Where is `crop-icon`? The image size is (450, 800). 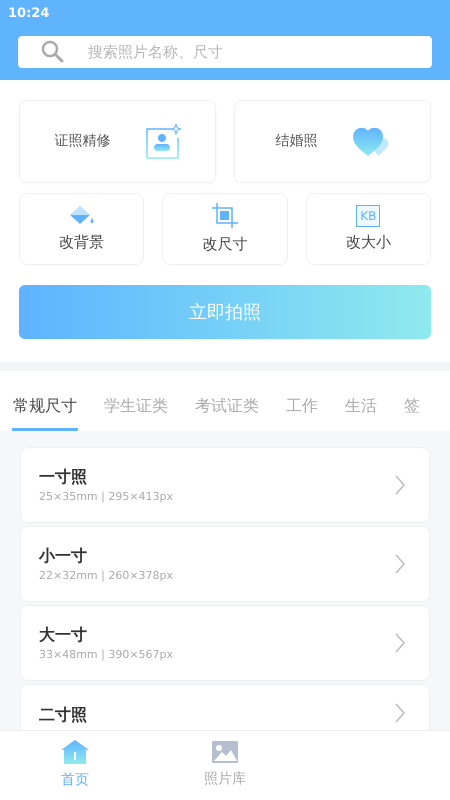
crop-icon is located at coordinates (225, 215).